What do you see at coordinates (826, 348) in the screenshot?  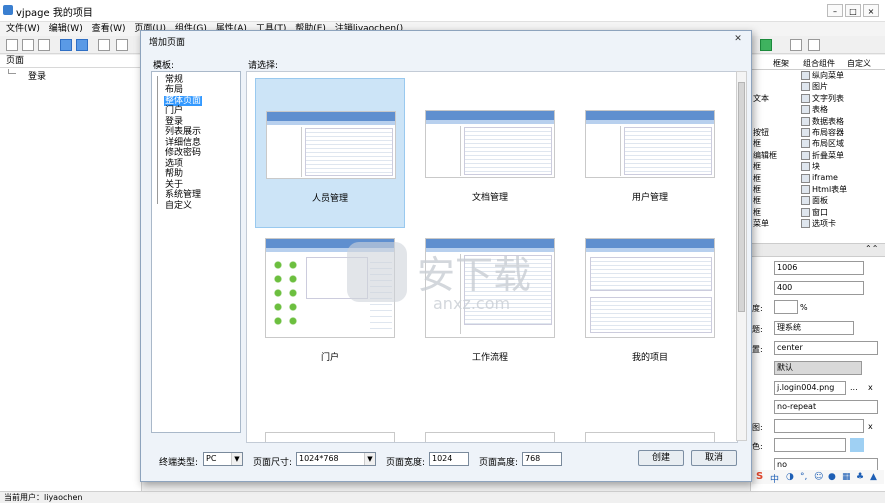 I see `prop-align-select: center` at bounding box center [826, 348].